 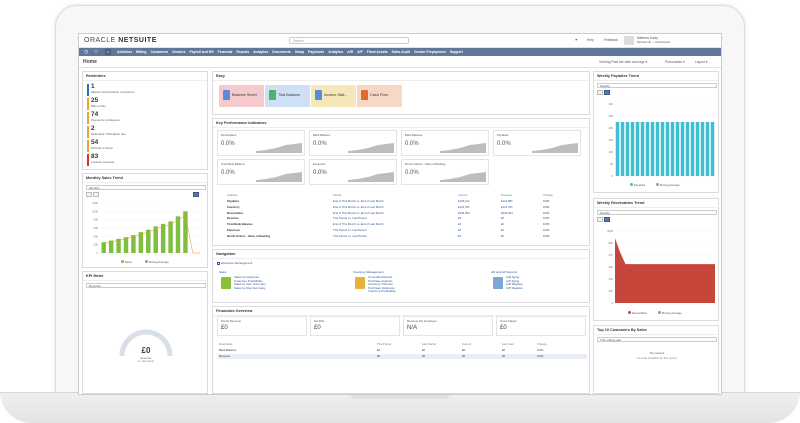 I want to click on nav-item: Billing, so click(x=141, y=52).